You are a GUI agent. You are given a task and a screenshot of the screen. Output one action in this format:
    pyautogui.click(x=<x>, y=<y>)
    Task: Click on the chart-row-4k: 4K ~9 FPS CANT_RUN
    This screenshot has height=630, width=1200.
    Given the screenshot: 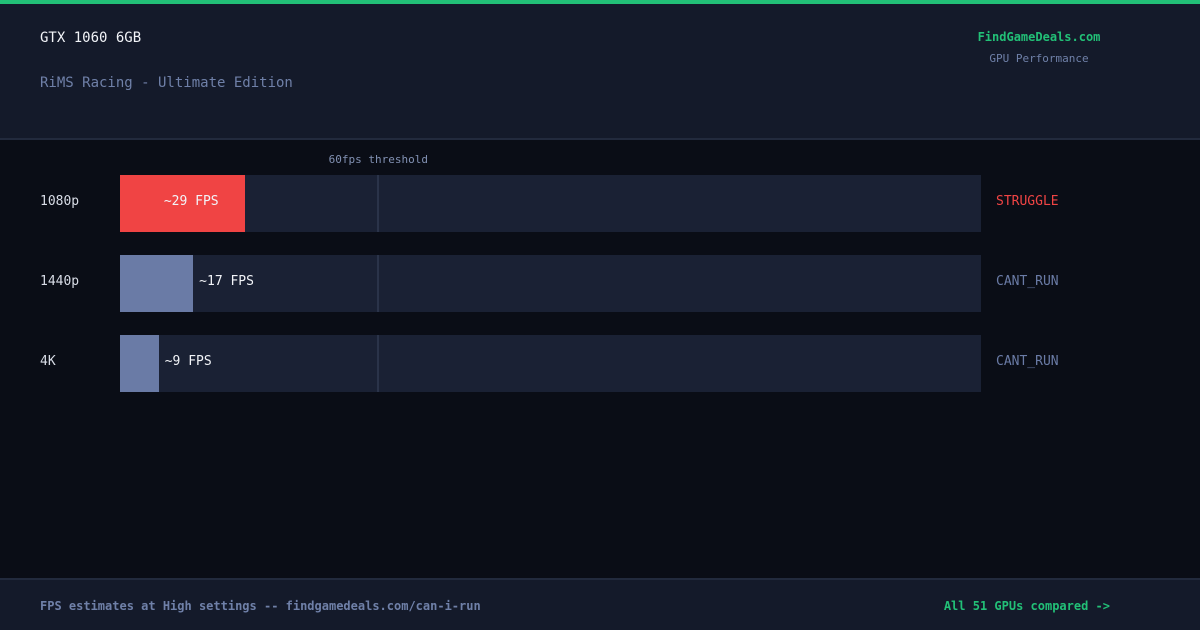 What is the action you would take?
    pyautogui.click(x=600, y=363)
    